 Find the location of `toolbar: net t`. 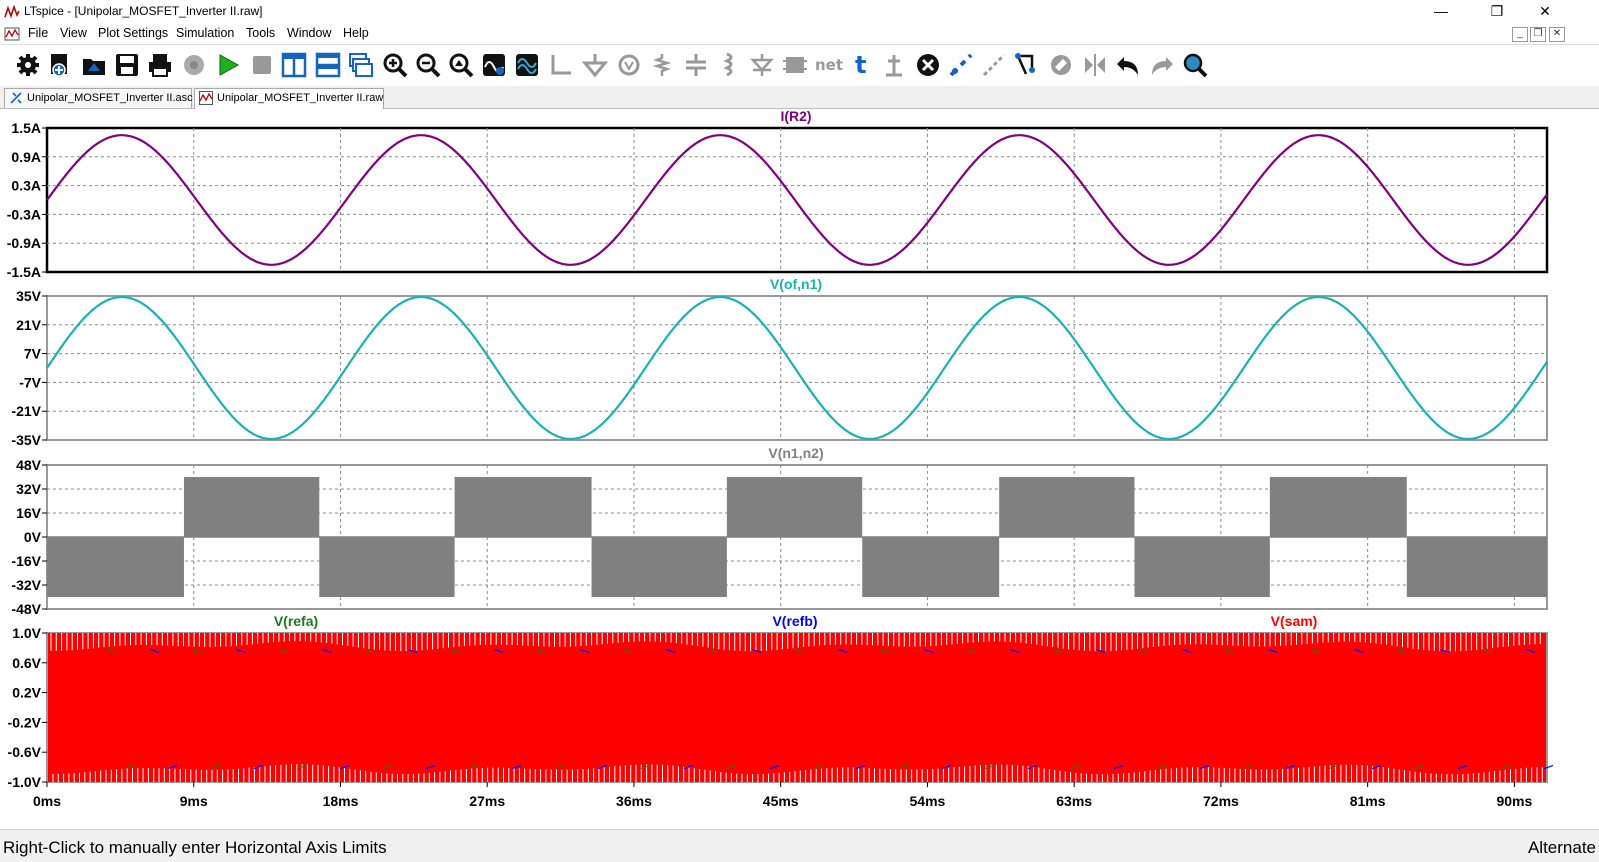

toolbar: net t is located at coordinates (799, 65).